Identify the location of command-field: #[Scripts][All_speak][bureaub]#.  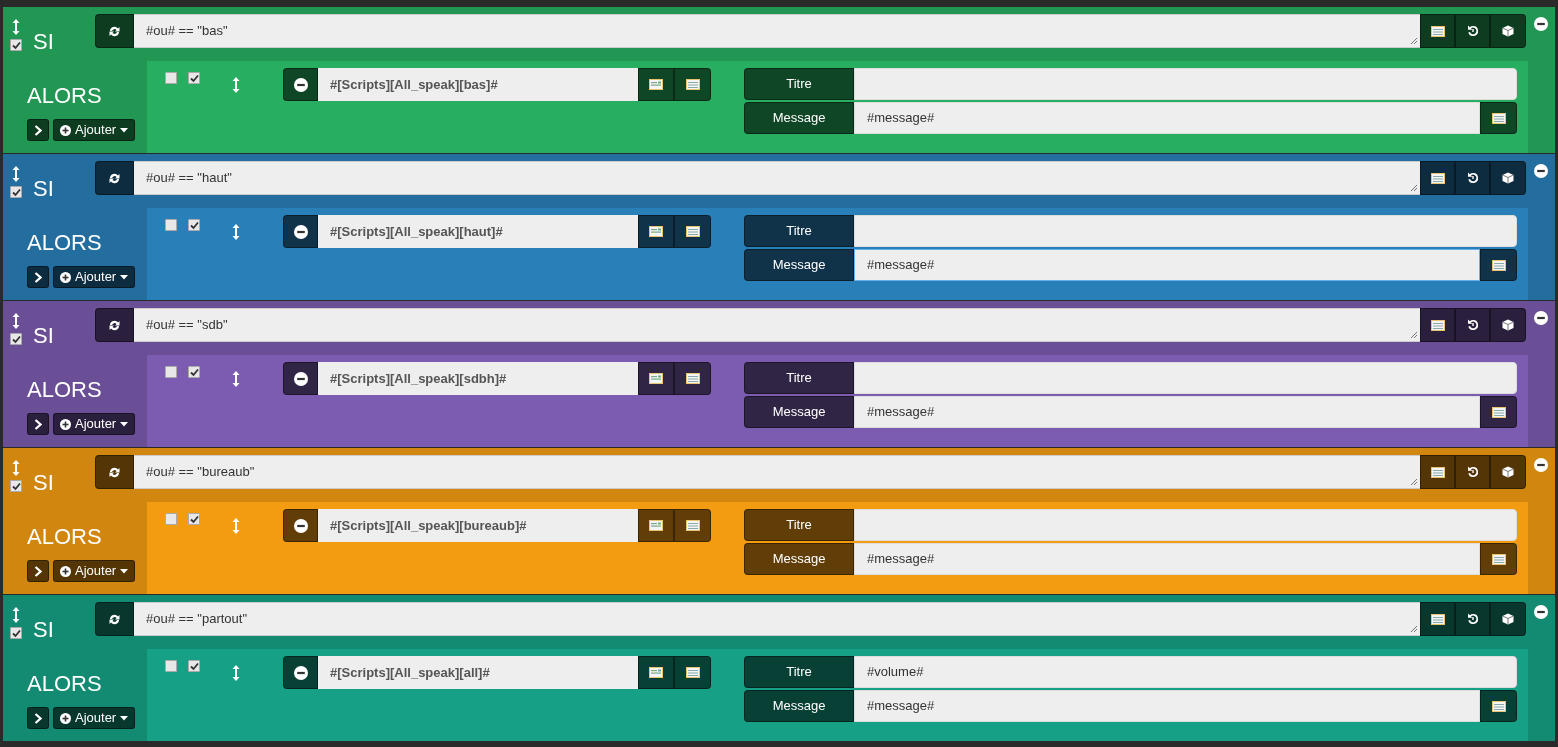
(478, 525).